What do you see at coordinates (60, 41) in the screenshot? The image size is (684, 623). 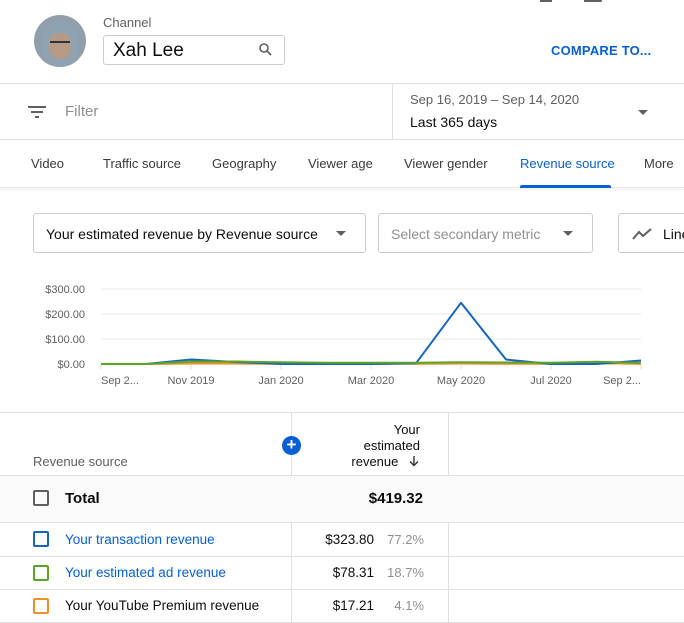 I see `avatar` at bounding box center [60, 41].